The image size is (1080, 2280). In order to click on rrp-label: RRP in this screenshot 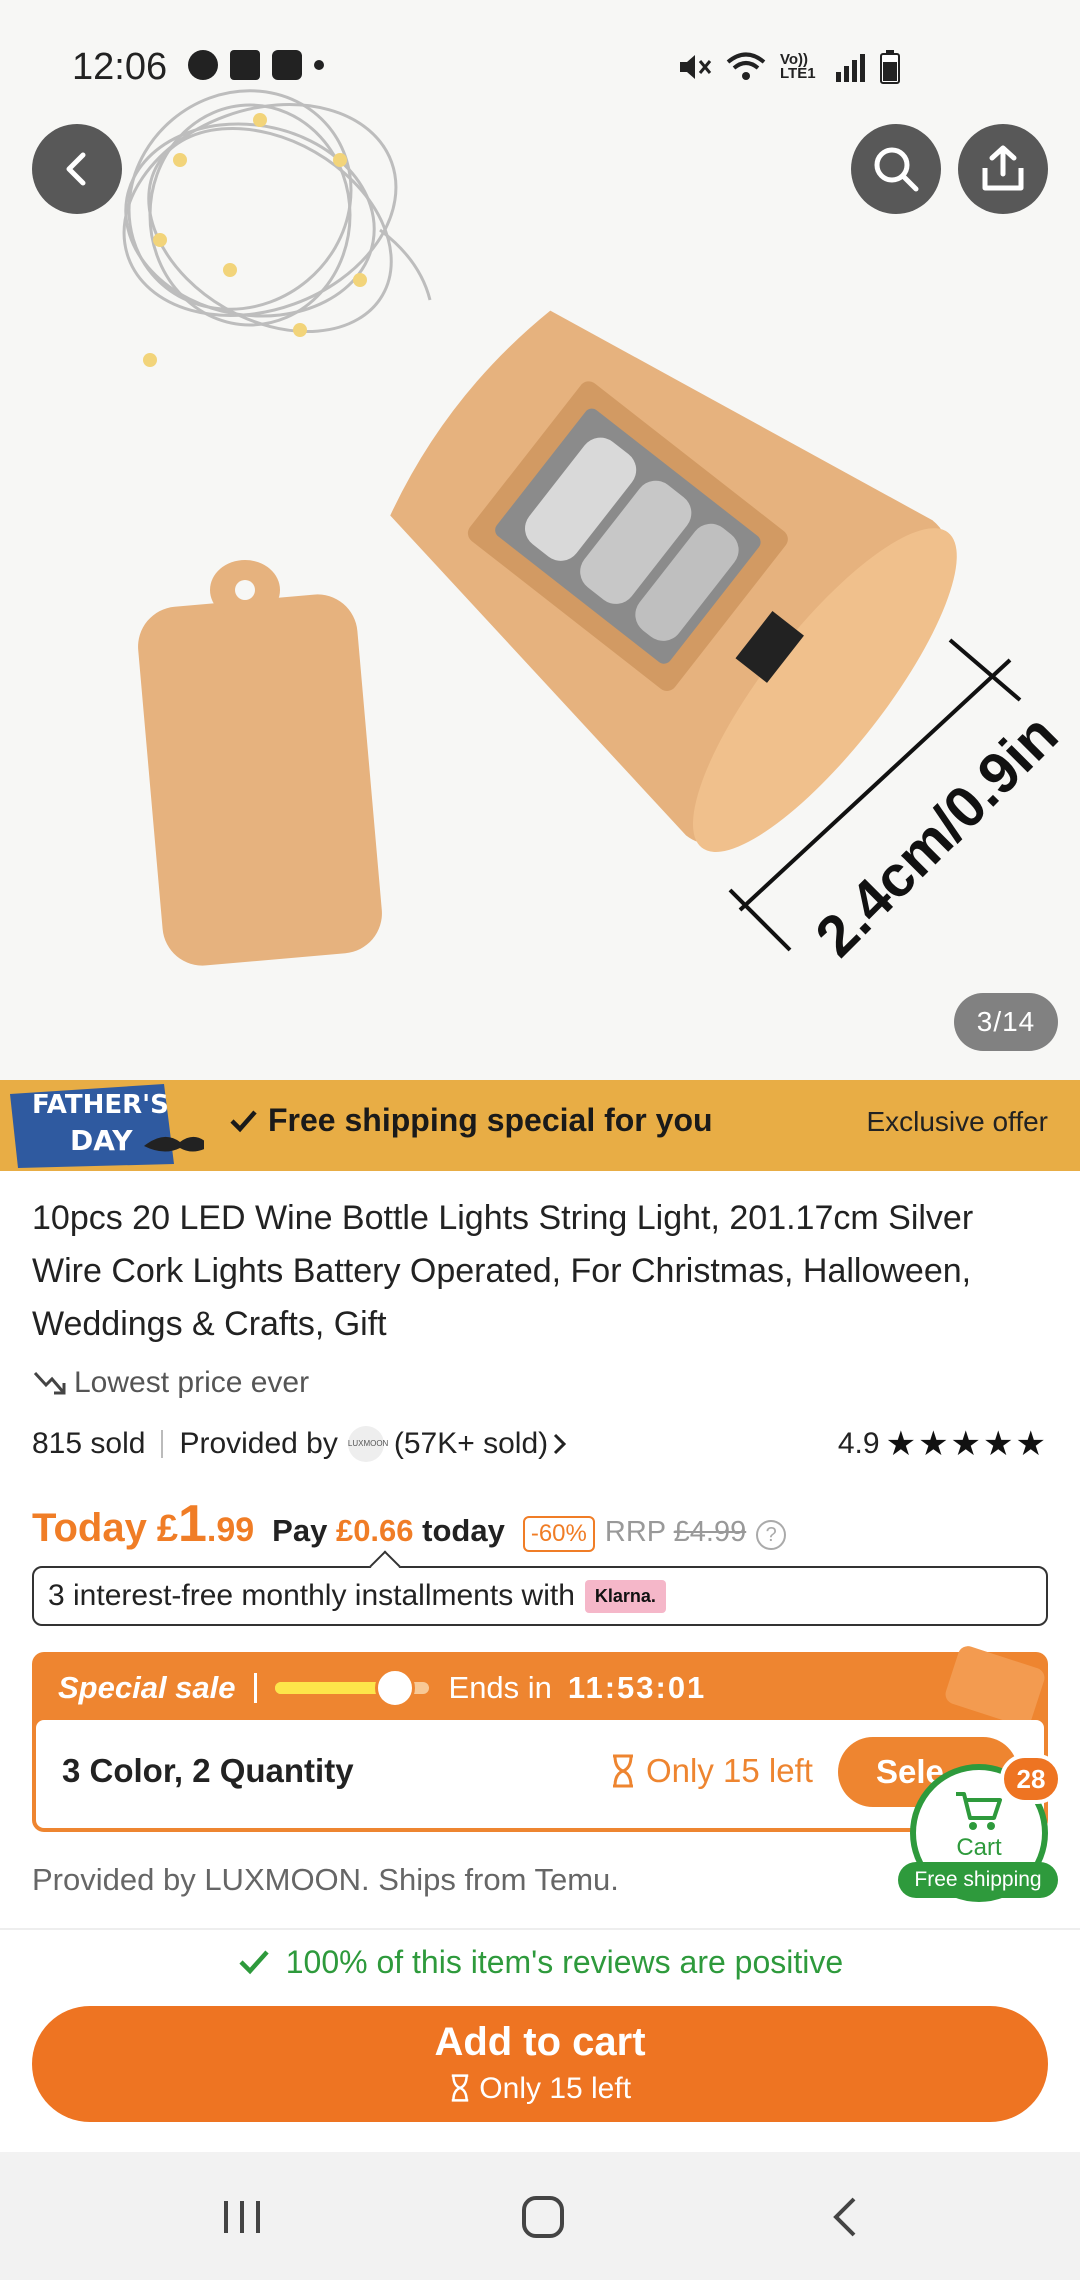, I will do `click(635, 1532)`.